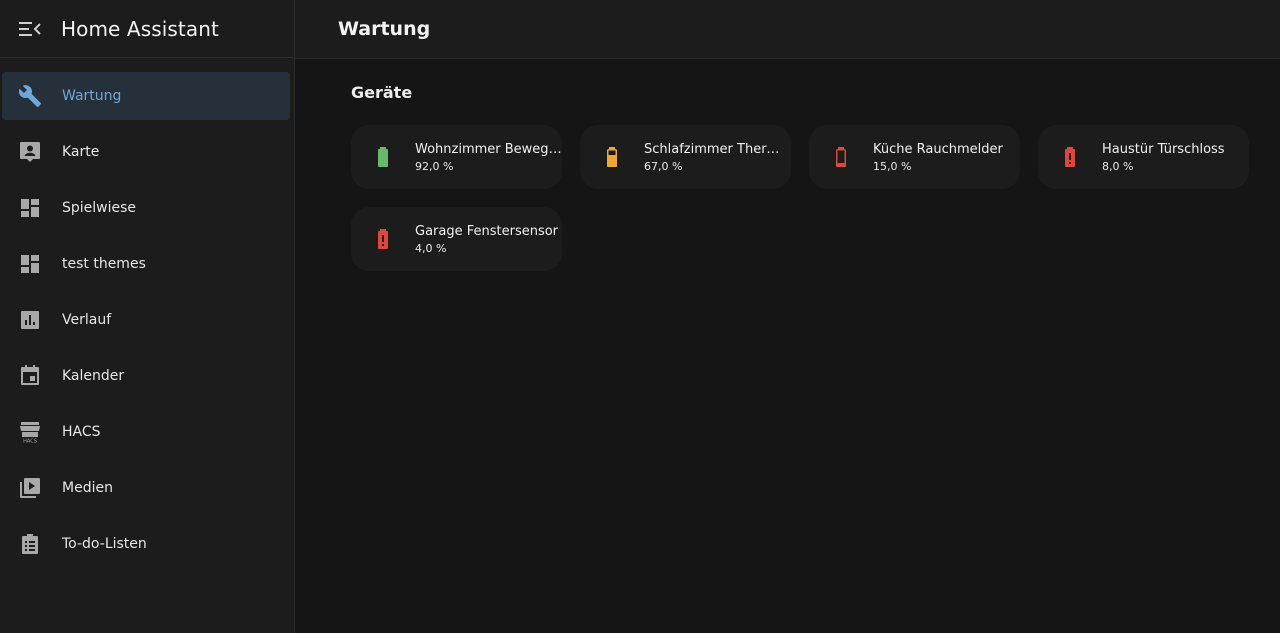 This screenshot has height=633, width=1280. What do you see at coordinates (30, 96) in the screenshot?
I see `wrench-icon` at bounding box center [30, 96].